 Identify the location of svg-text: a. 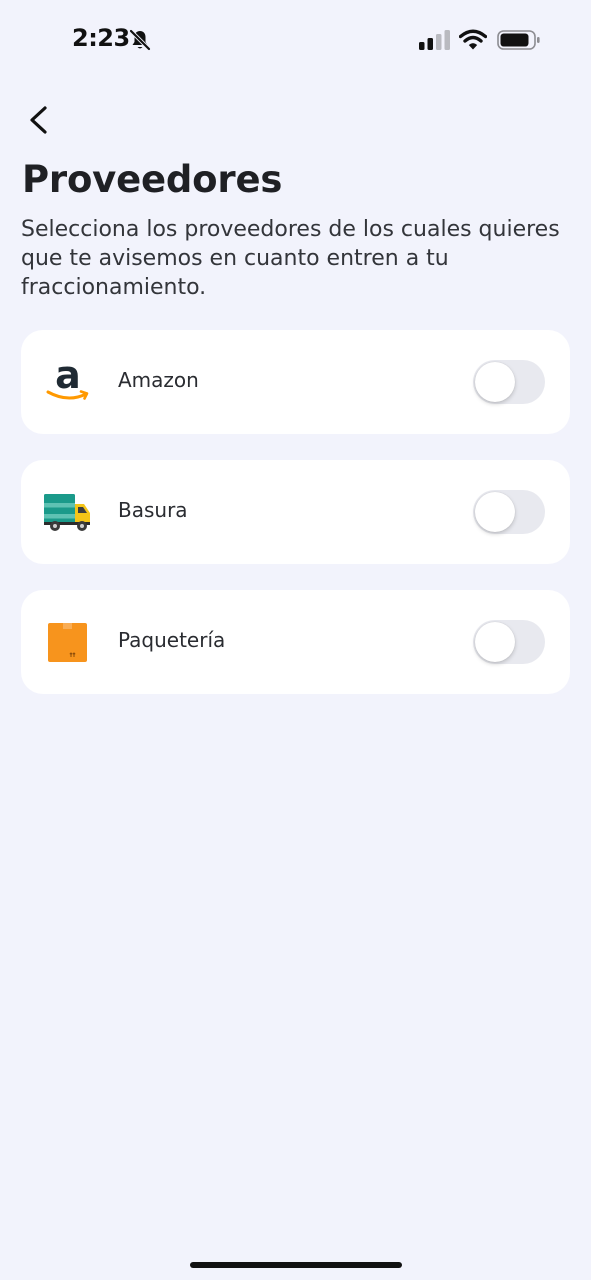
(68, 377).